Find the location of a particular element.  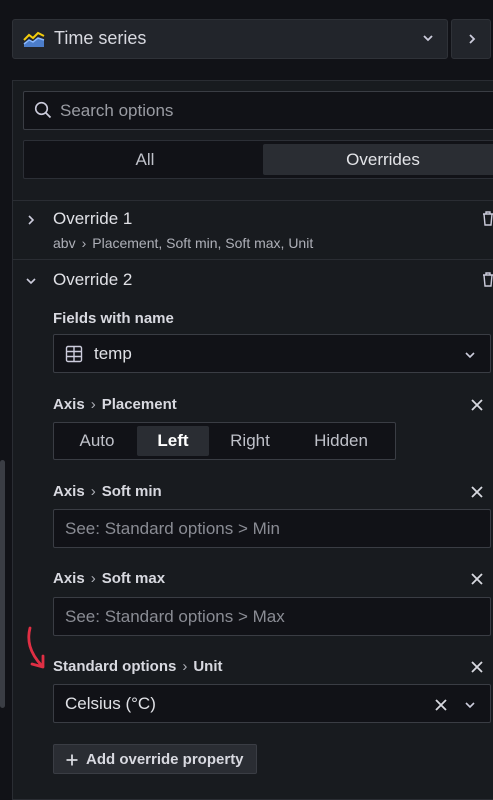

add-override-property-label: Add override property is located at coordinates (165, 759).